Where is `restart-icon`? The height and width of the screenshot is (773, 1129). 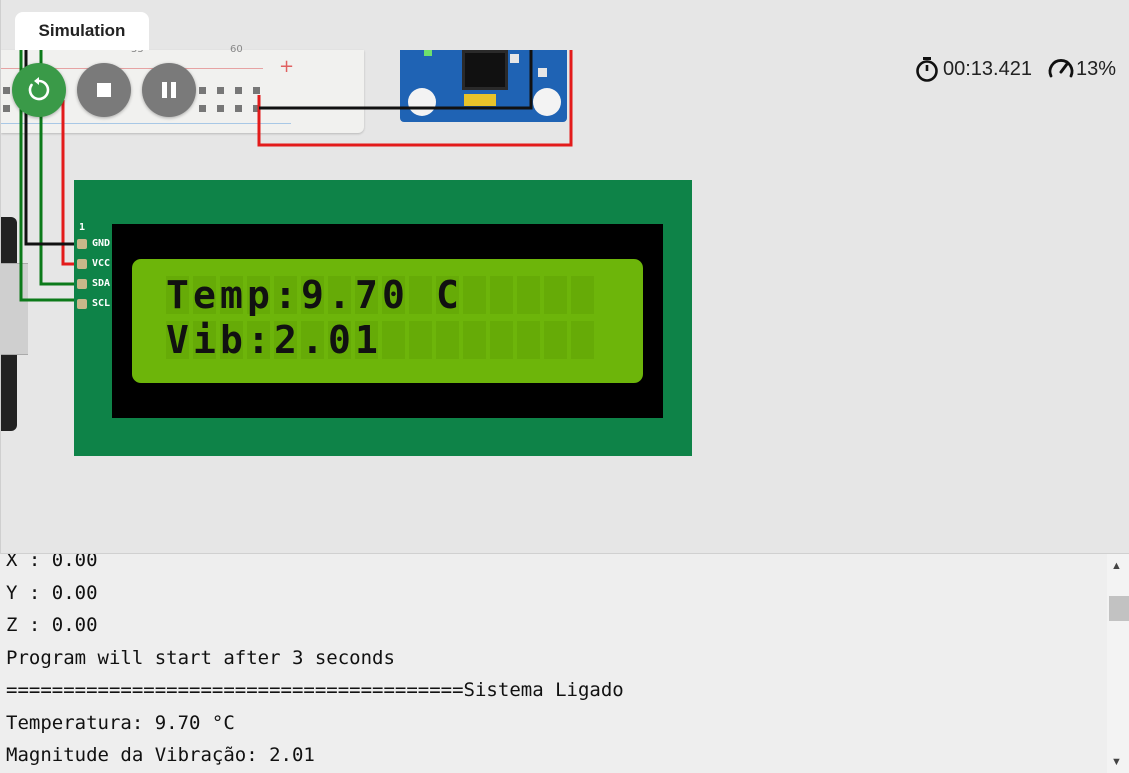
restart-icon is located at coordinates (39, 89).